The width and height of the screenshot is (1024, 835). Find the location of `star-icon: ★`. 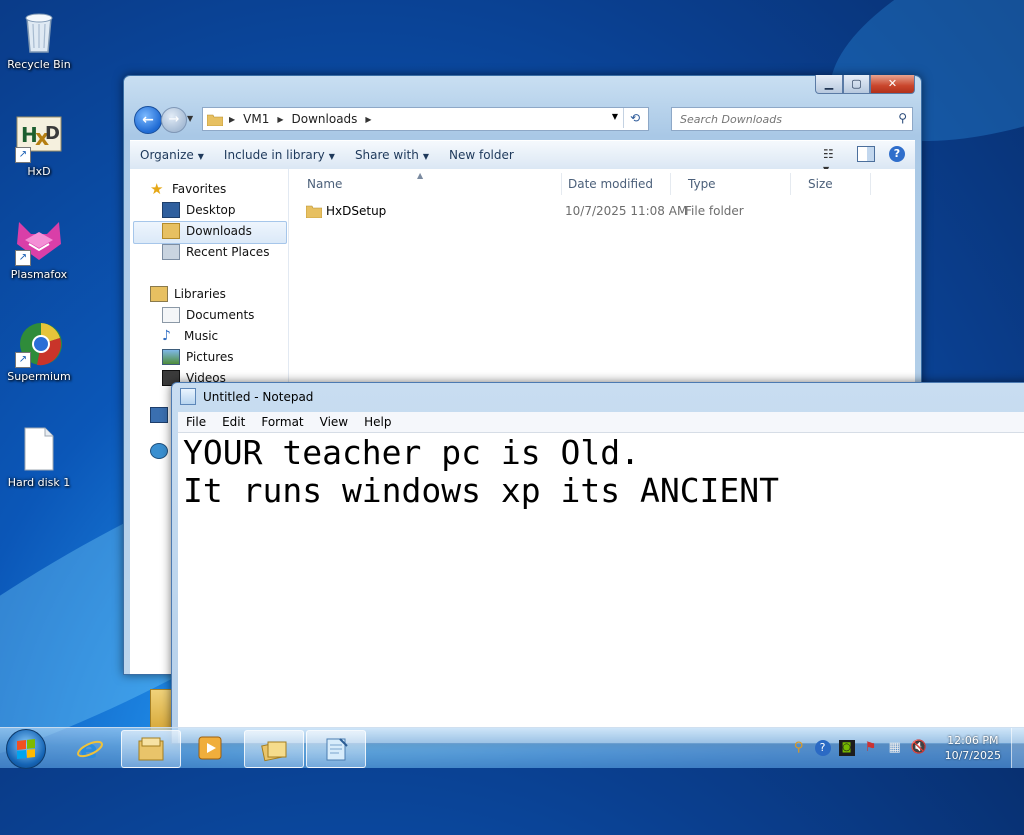

star-icon: ★ is located at coordinates (157, 189).